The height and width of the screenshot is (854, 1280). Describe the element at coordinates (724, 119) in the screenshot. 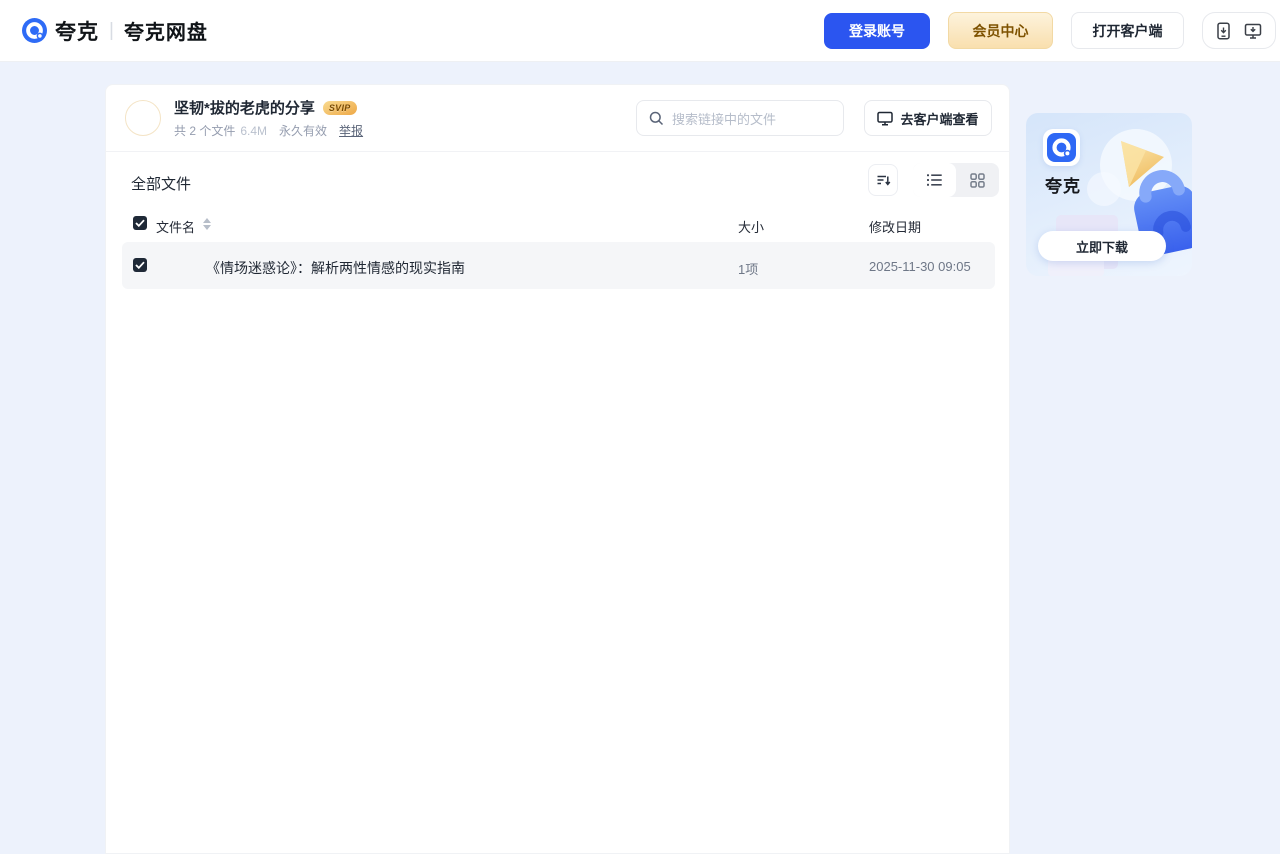

I see `search-placeholder: 搜索链接中的文件` at that location.